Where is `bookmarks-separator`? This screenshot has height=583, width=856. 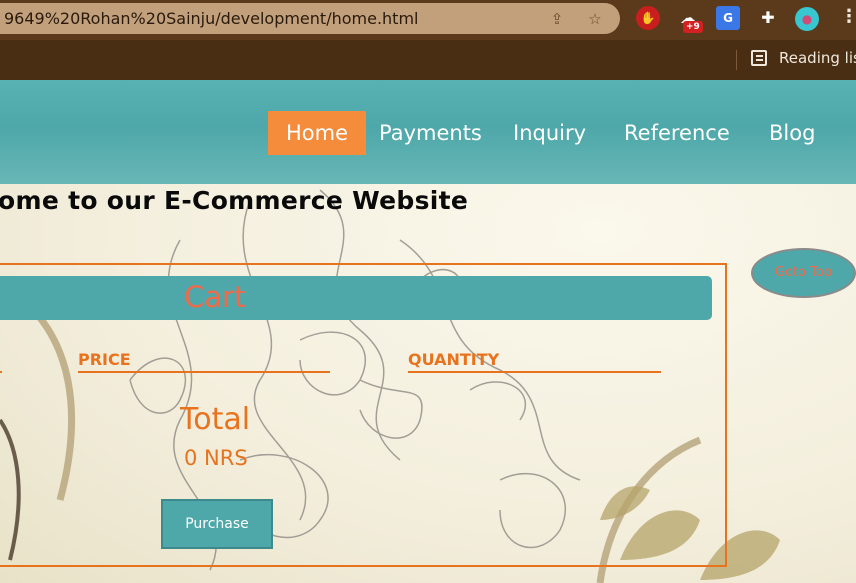
bookmarks-separator is located at coordinates (736, 60).